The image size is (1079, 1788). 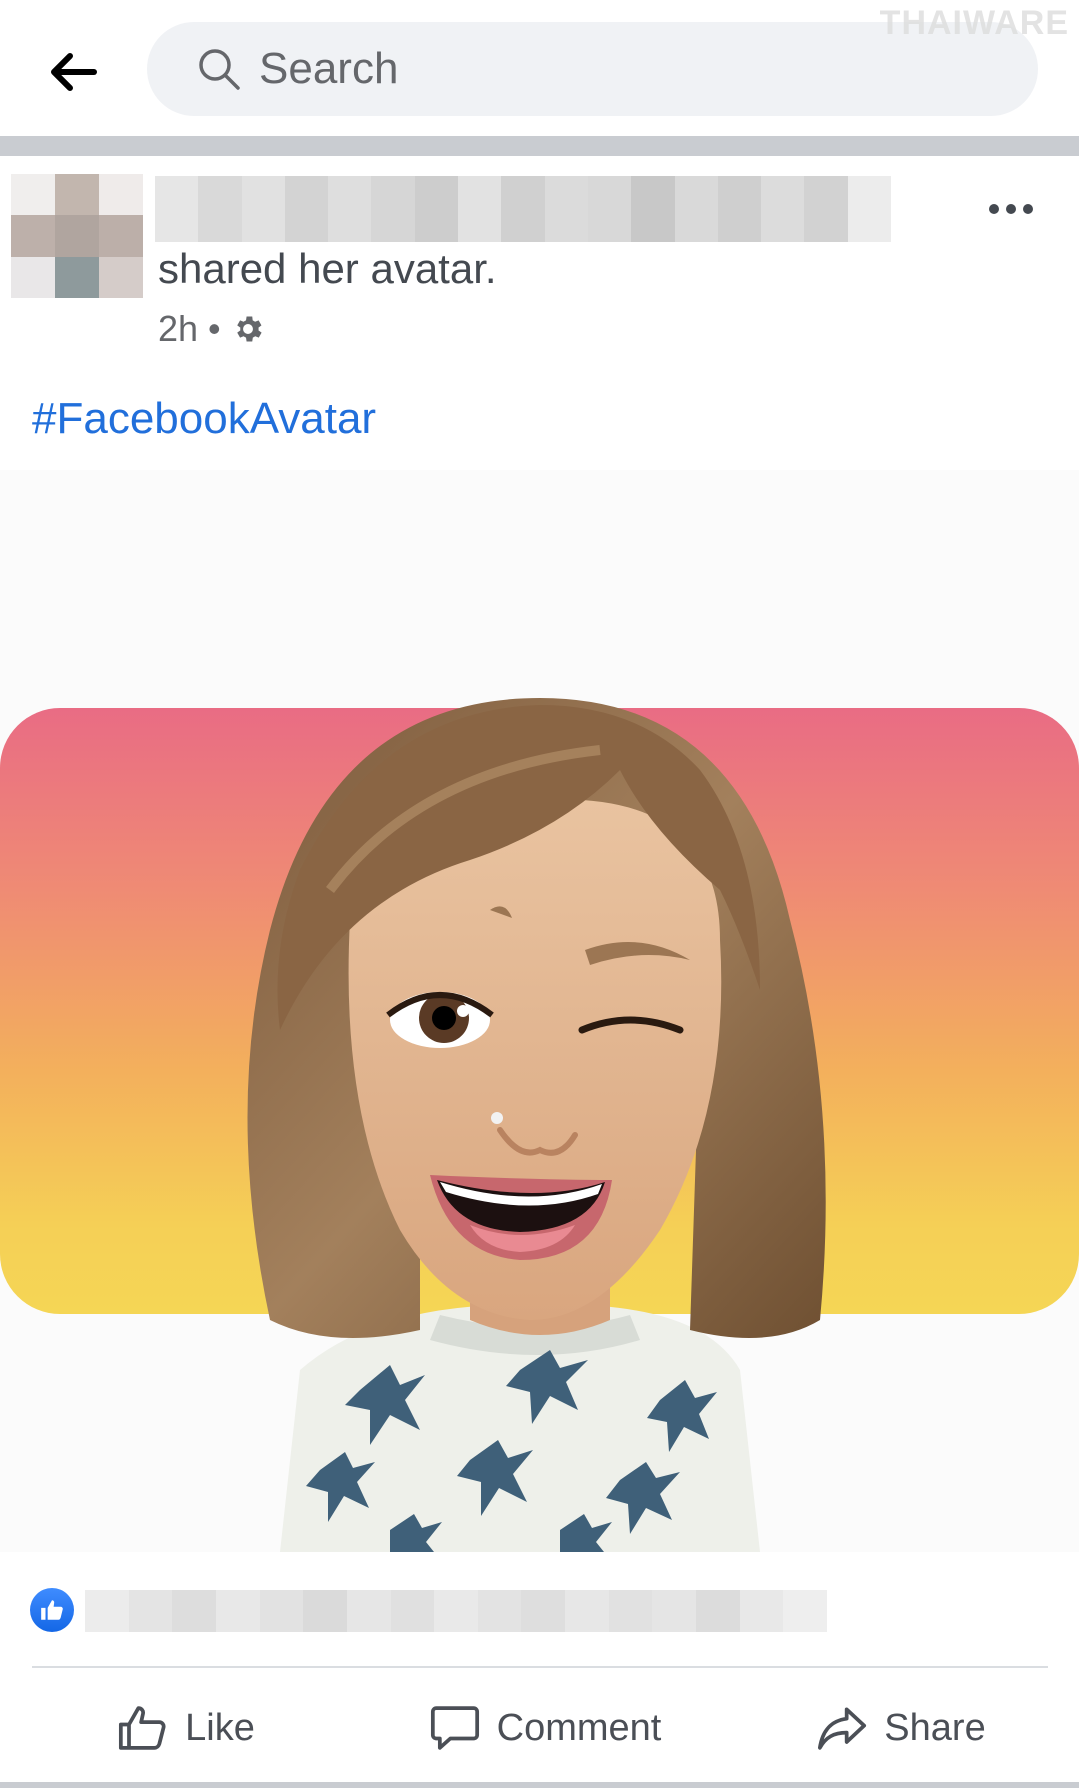 What do you see at coordinates (178, 329) in the screenshot?
I see `post-timestamp: 2h` at bounding box center [178, 329].